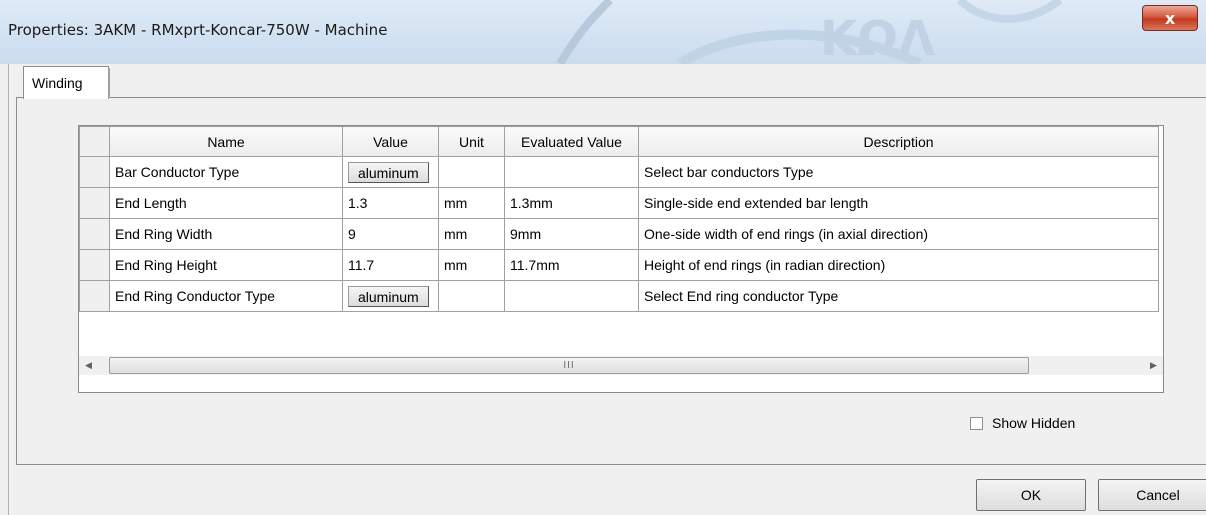  Describe the element at coordinates (390, 141) in the screenshot. I see `column-header-value: Value` at that location.